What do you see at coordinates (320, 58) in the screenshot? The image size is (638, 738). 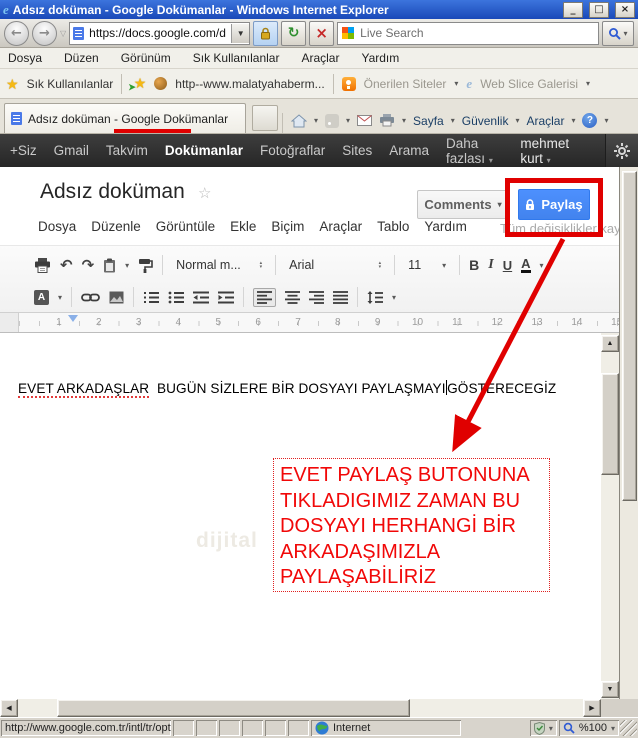 I see `ie-menu-item: Araçlar` at bounding box center [320, 58].